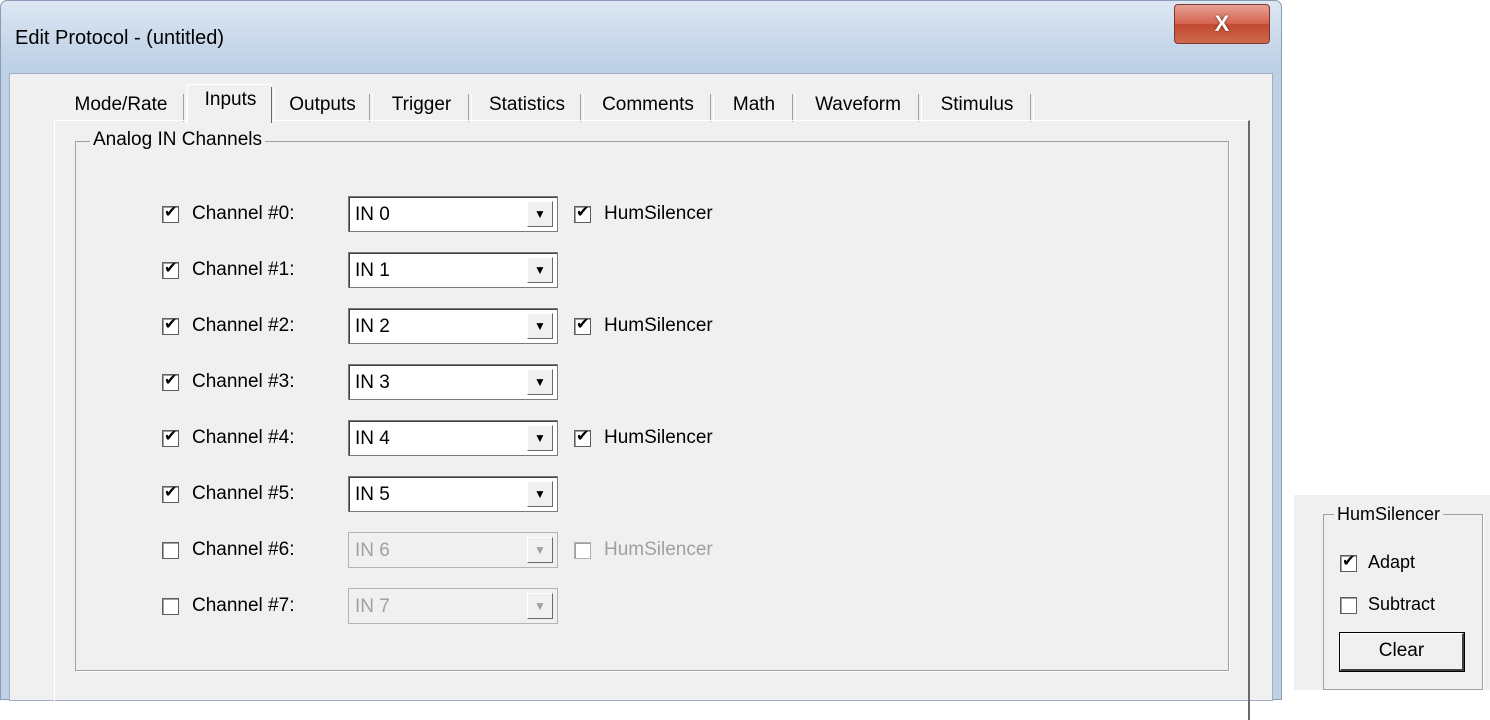 The image size is (1490, 720). I want to click on channel-5-input-value: IN 5, so click(372, 494).